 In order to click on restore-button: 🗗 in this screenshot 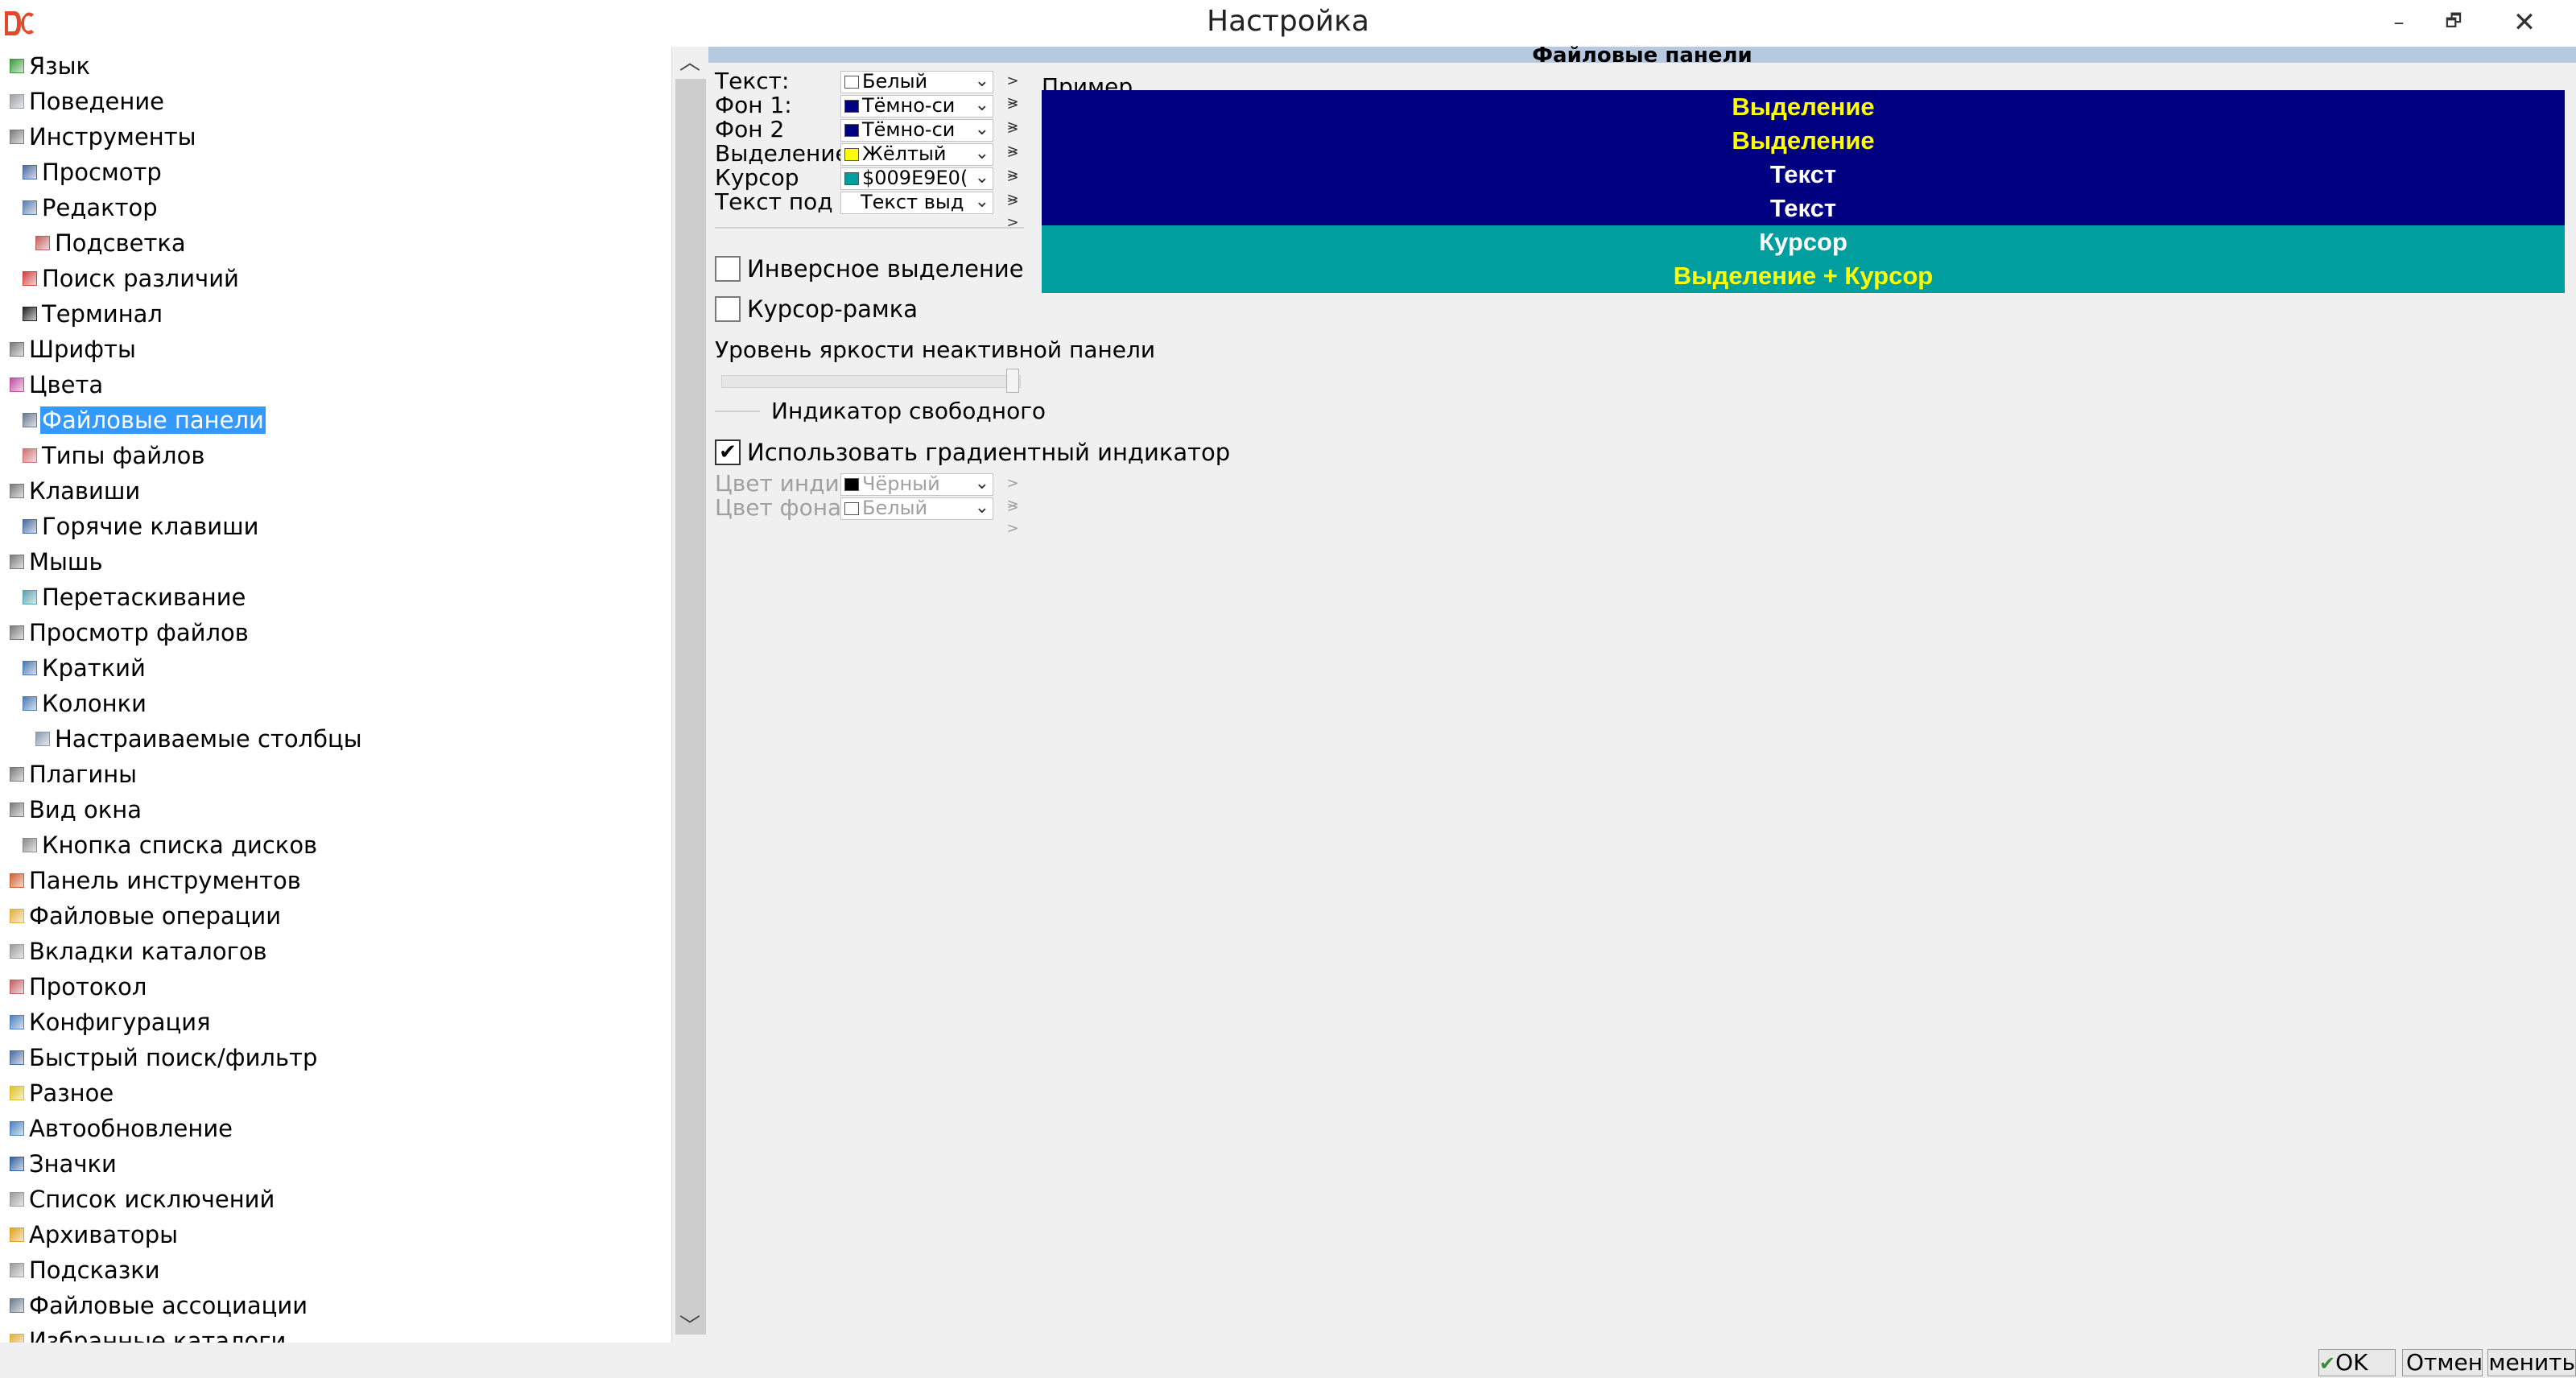, I will do `click(2453, 23)`.